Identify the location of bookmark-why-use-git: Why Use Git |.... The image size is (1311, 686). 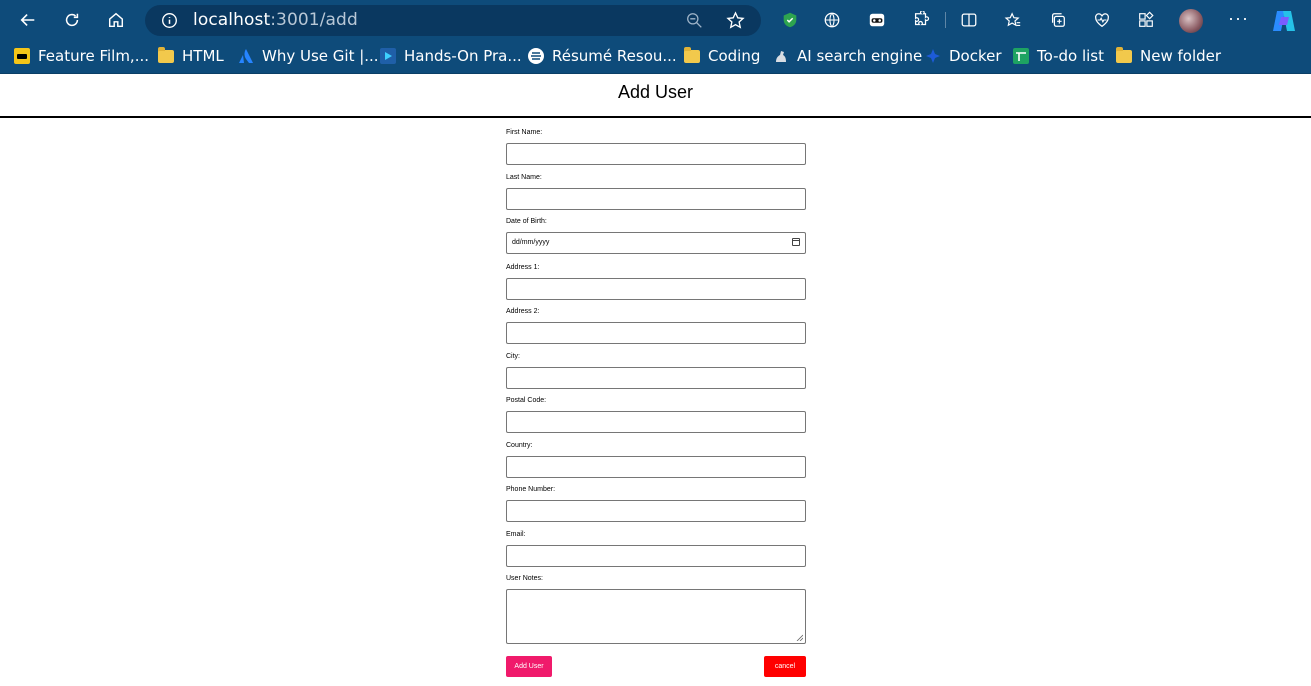
(308, 56).